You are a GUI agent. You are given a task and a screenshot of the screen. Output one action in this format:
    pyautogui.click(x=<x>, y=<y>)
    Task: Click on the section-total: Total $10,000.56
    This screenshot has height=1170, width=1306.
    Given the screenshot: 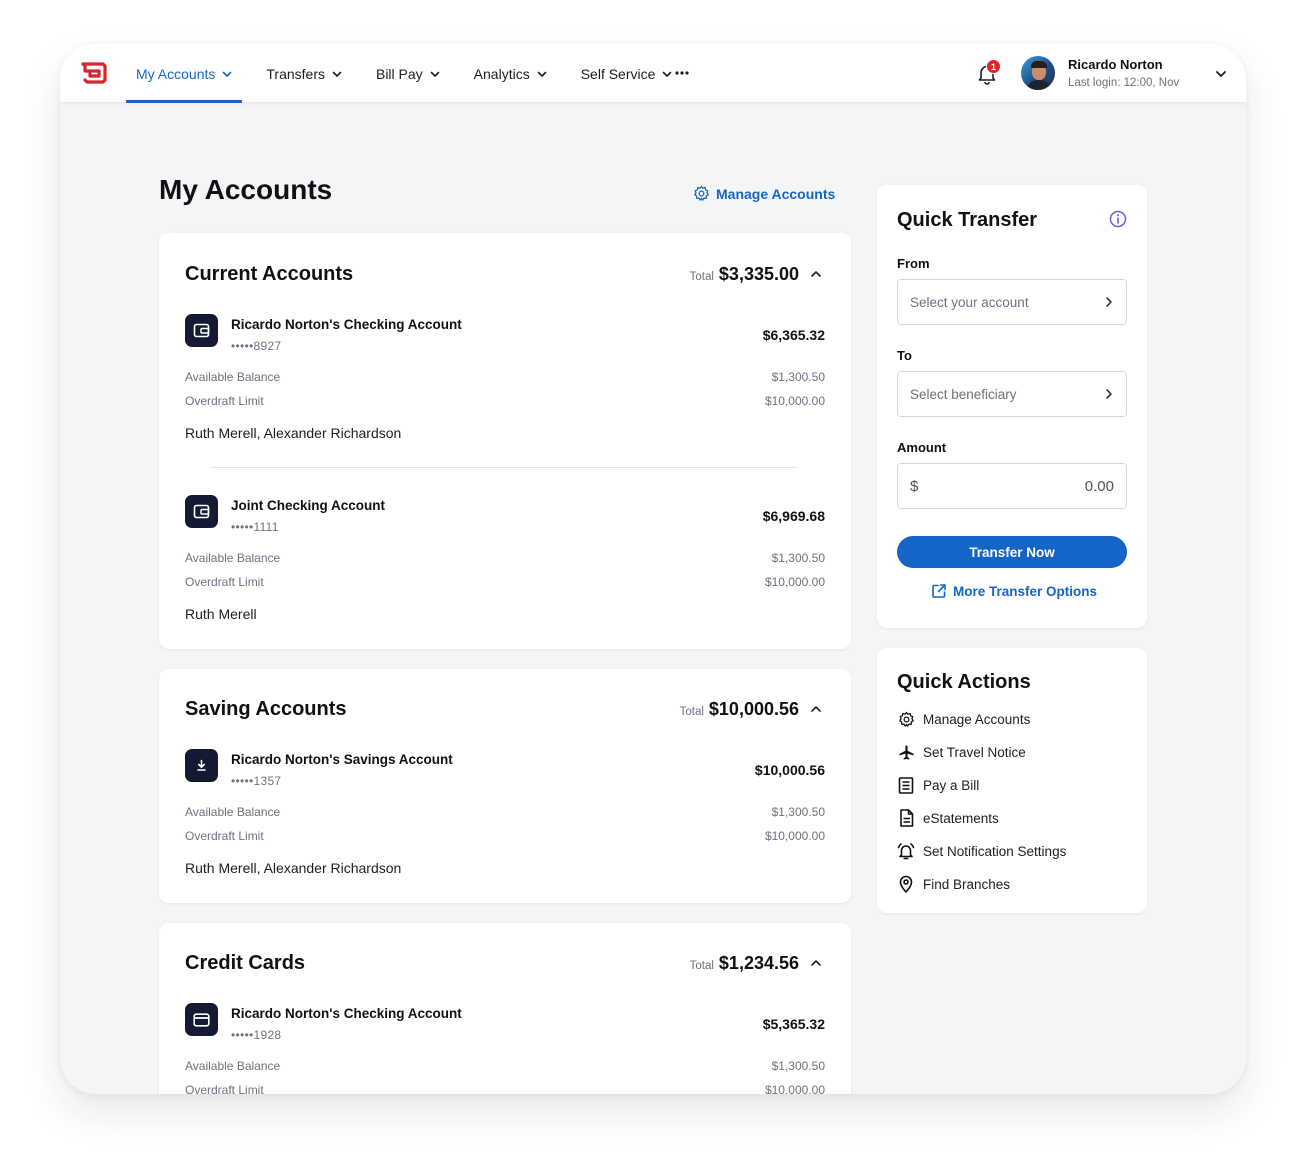 What is the action you would take?
    pyautogui.click(x=739, y=709)
    